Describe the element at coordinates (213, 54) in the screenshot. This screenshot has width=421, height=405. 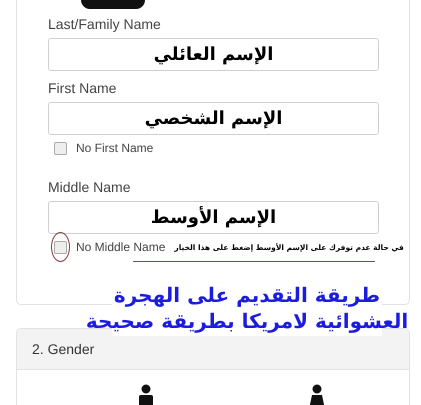
I see `input-field: الإسم العائلي` at that location.